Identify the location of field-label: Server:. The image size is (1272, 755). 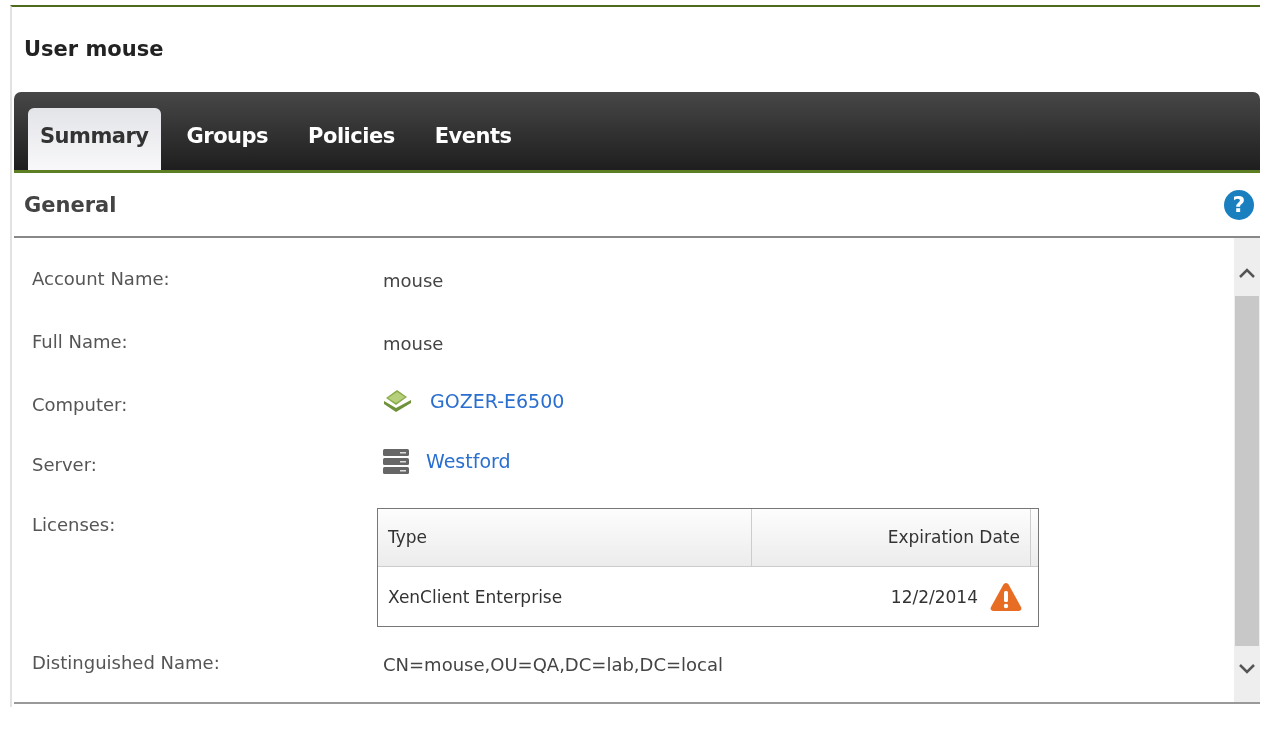
(65, 465).